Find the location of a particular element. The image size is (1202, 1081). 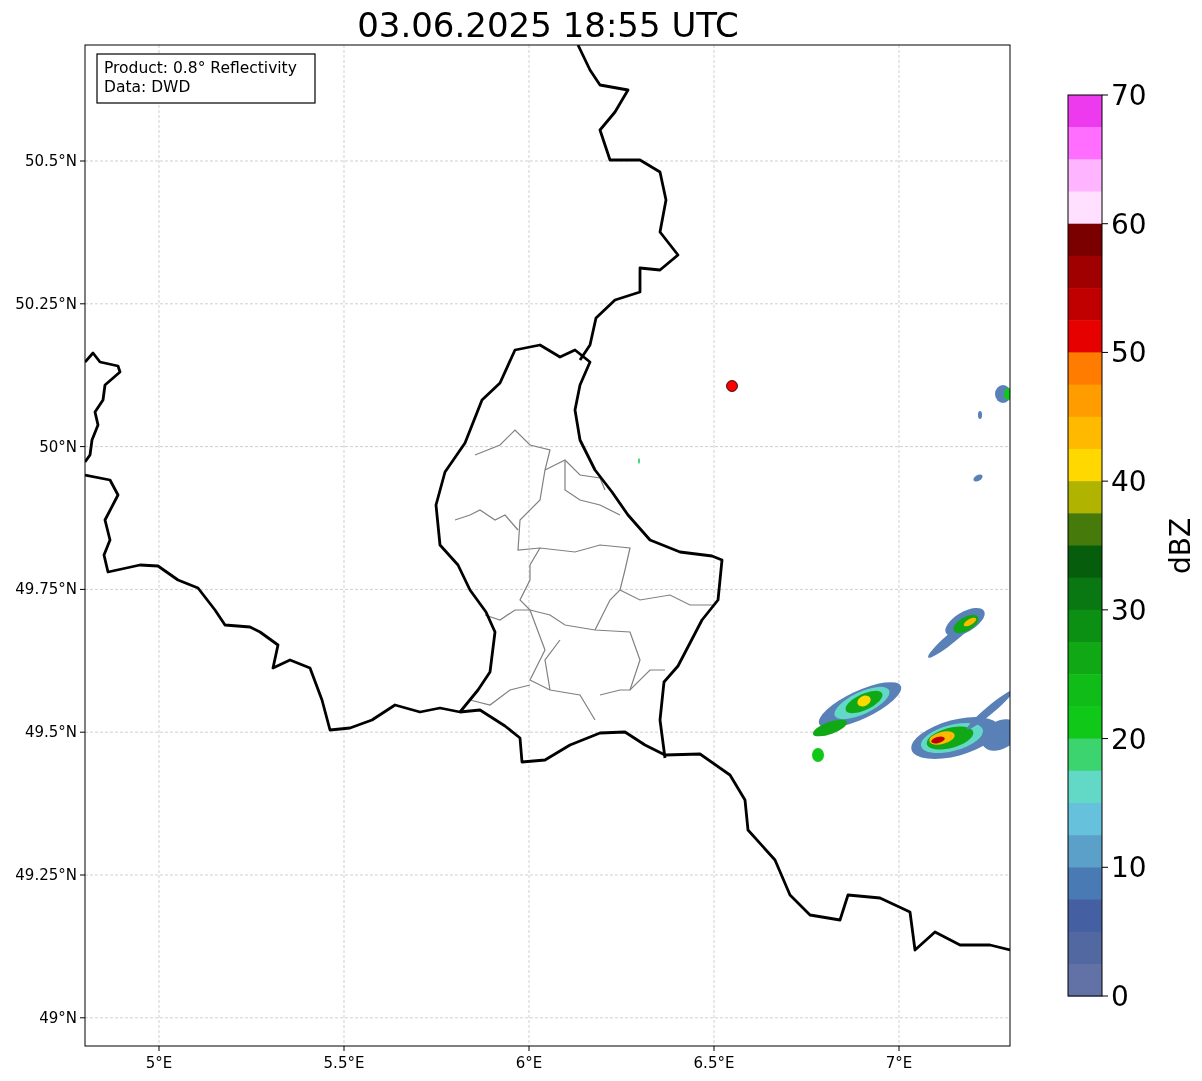

colorbar-tick-label: 40 is located at coordinates (1129, 482).